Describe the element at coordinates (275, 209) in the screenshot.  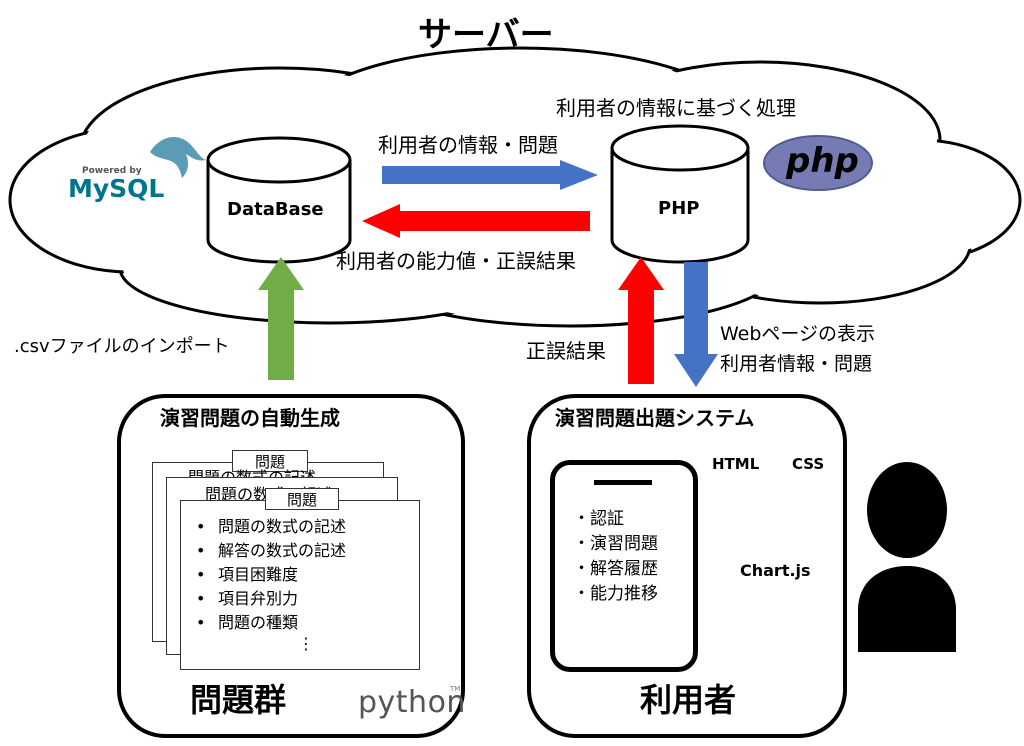
I see `database-label: DataBase` at that location.